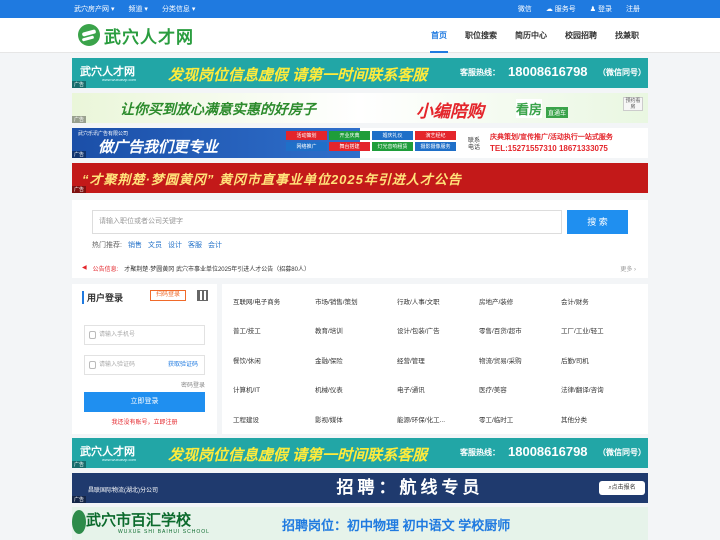  What do you see at coordinates (356, 361) in the screenshot?
I see `category-item: 金融/保险` at bounding box center [356, 361].